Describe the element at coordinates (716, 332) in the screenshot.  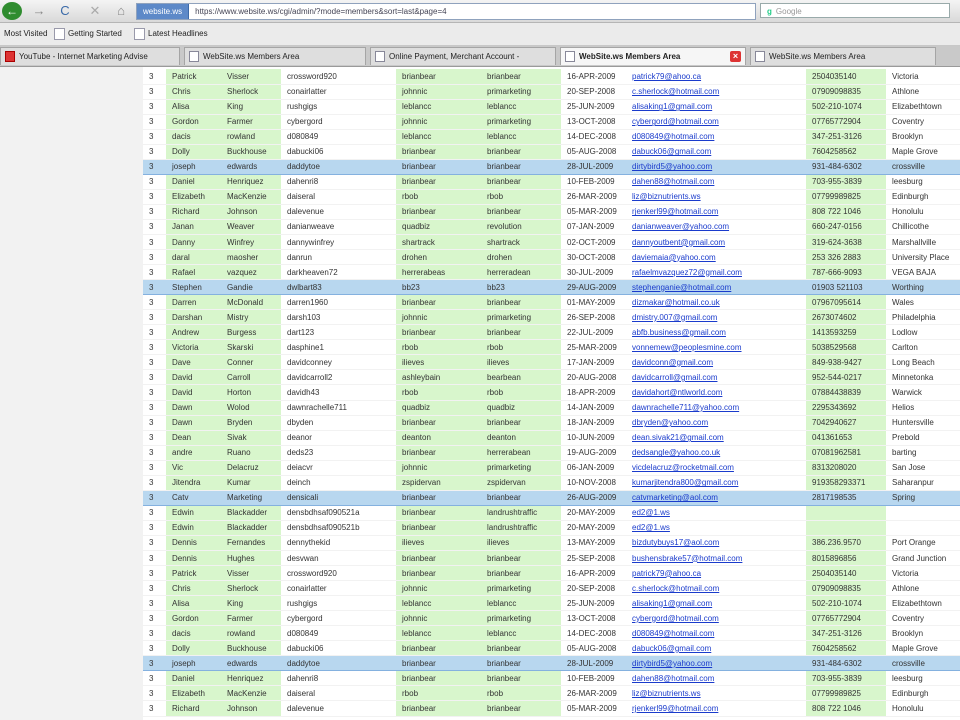
I see `email-cell: abfb.business@gmail.com` at that location.